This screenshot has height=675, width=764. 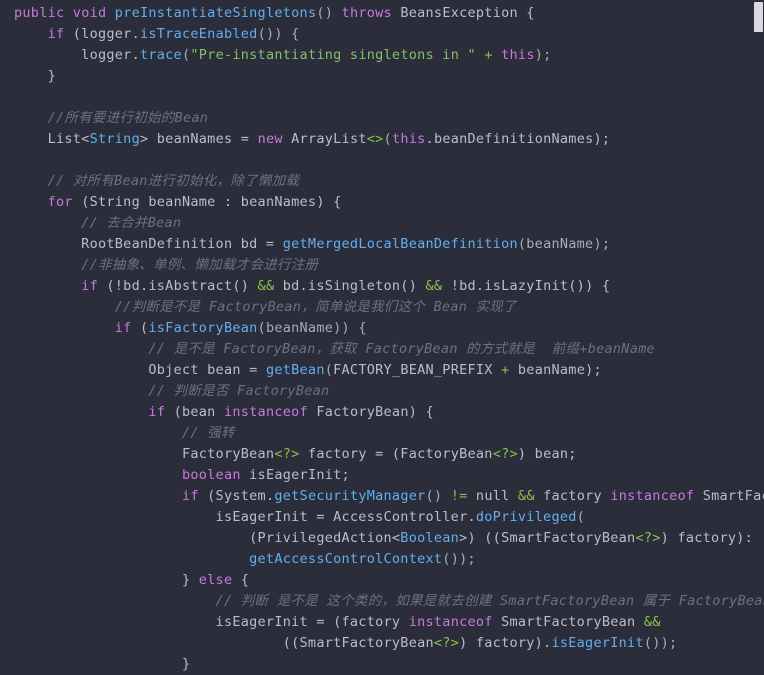 I want to click on token-plain: isEagerInit;, so click(x=295, y=475).